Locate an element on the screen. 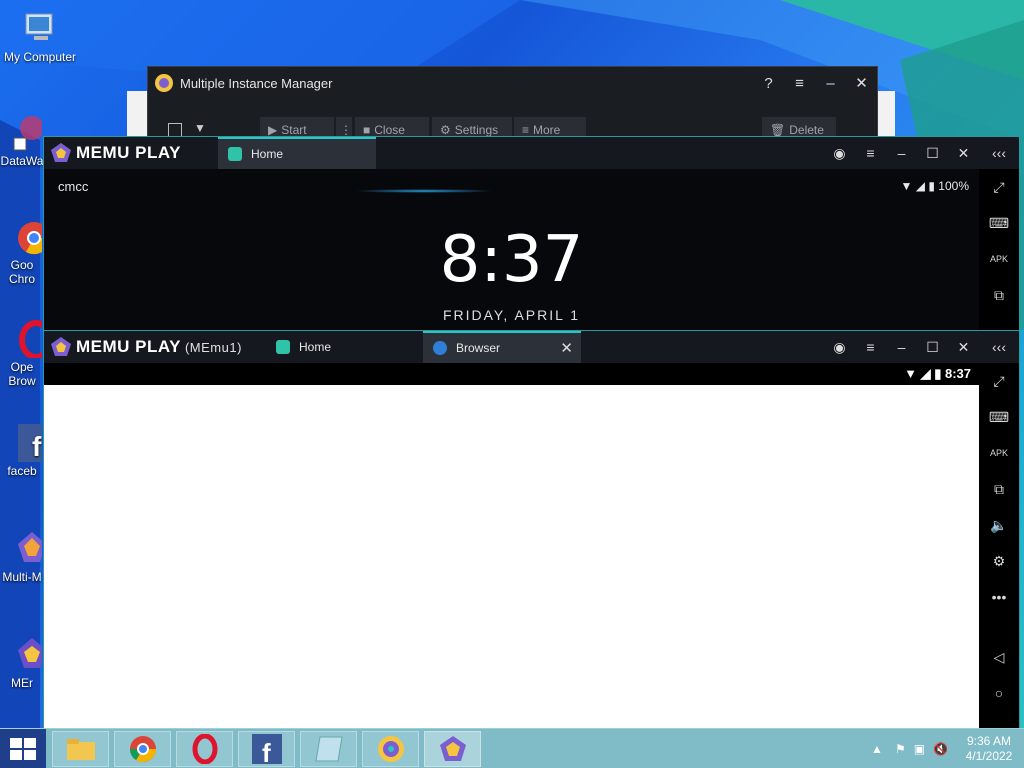 The image size is (1024, 768). desktop-icon-opera: Ope Brow is located at coordinates (22, 353).